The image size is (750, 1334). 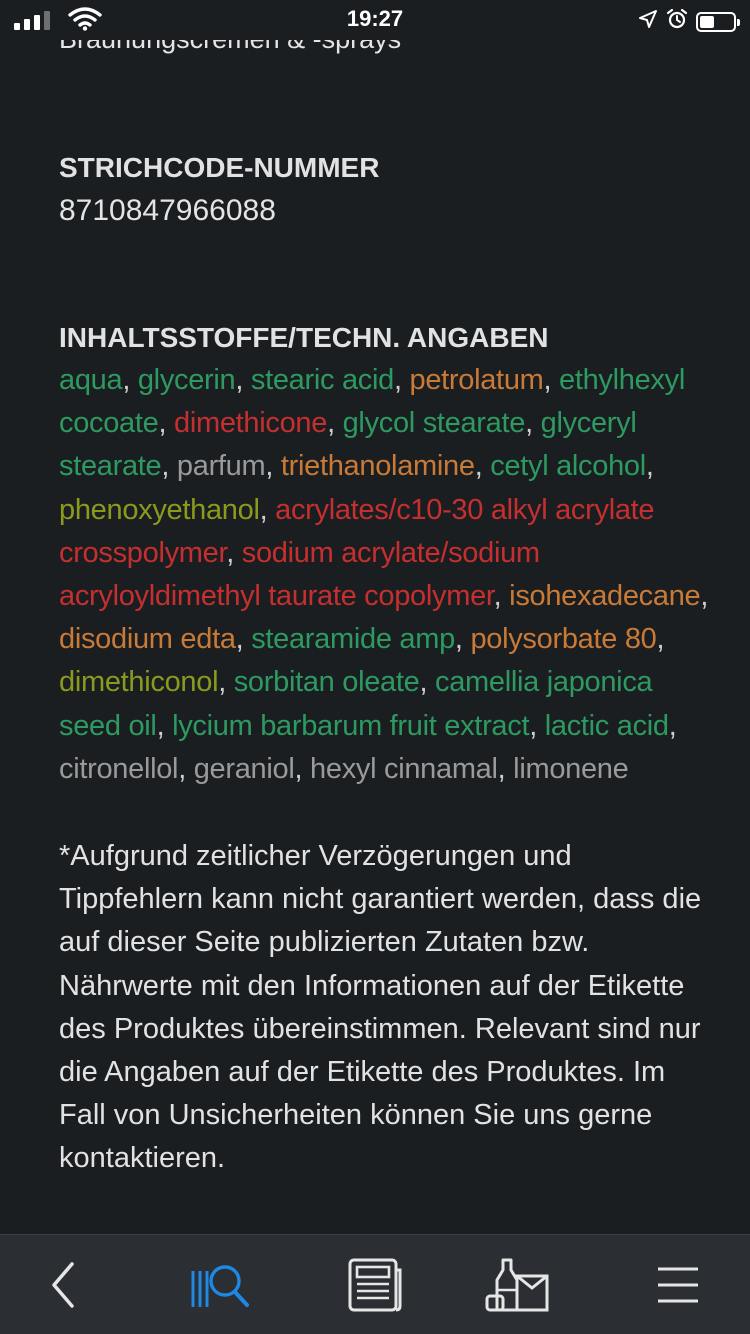 I want to click on ingredient-item: citronellol, so click(x=119, y=769).